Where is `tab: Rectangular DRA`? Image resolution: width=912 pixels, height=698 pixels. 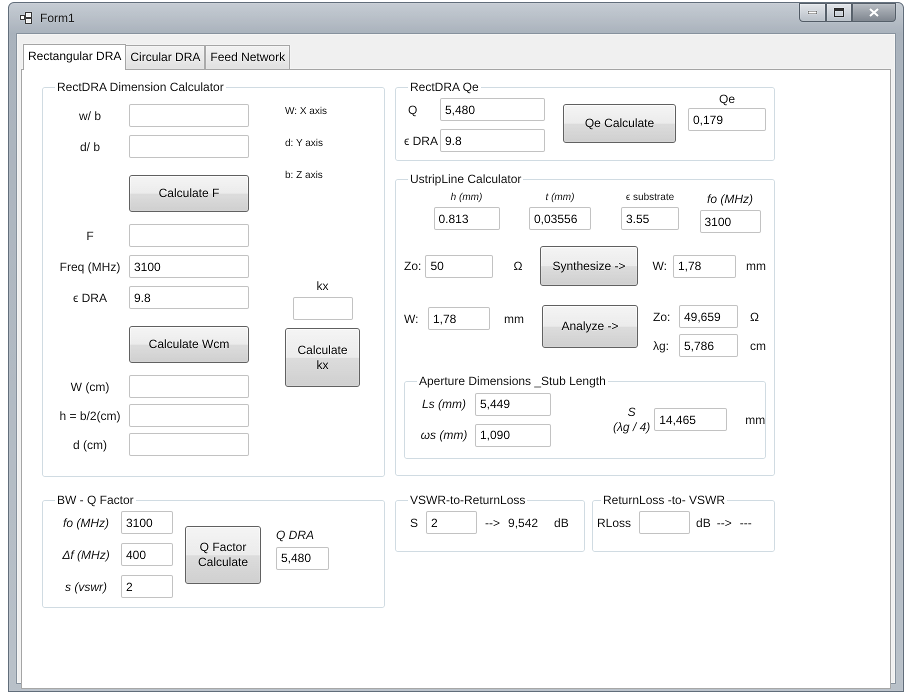 tab: Rectangular DRA is located at coordinates (74, 57).